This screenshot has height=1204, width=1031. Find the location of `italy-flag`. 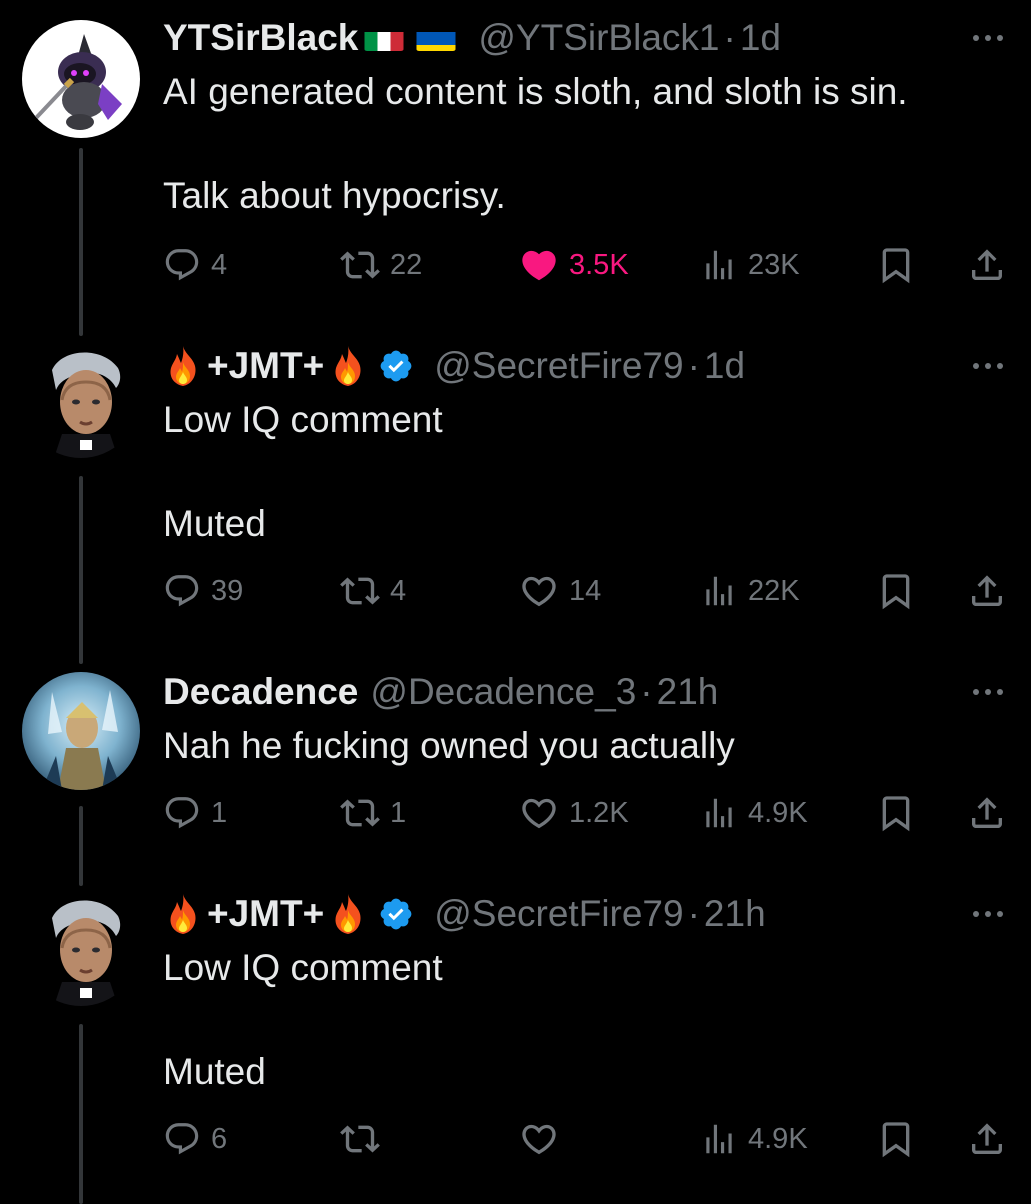

italy-flag is located at coordinates (384, 38).